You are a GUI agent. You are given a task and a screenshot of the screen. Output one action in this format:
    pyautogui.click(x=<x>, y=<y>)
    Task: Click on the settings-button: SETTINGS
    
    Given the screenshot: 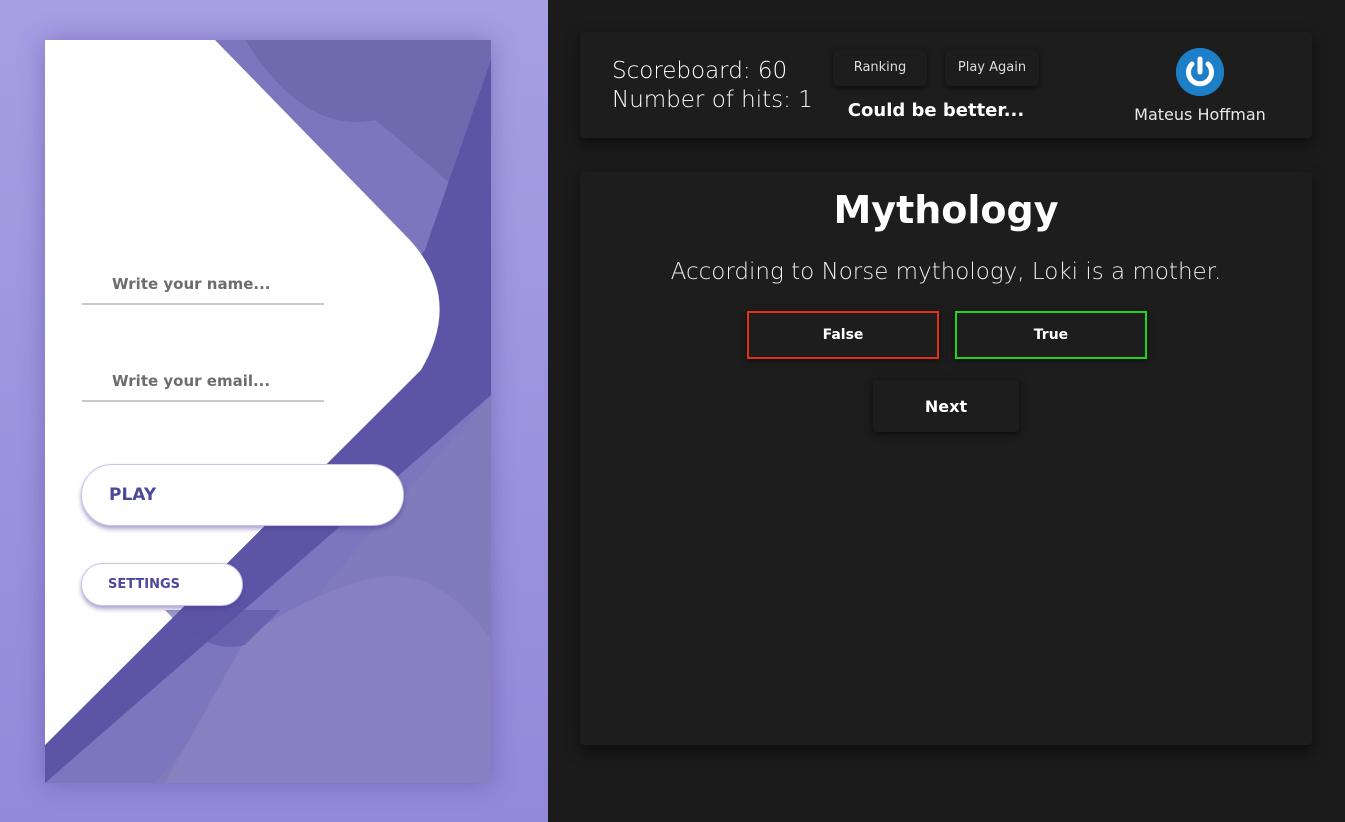 What is the action you would take?
    pyautogui.click(x=162, y=584)
    